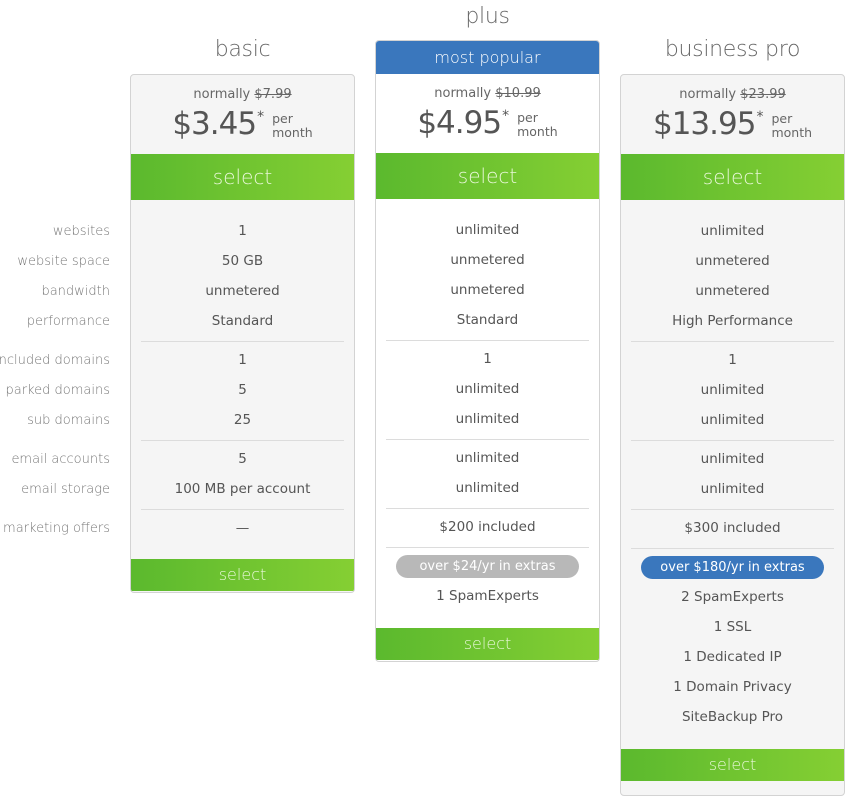 This screenshot has height=796, width=853. What do you see at coordinates (56, 528) in the screenshot?
I see `label-marketing-offers: marketing offers` at bounding box center [56, 528].